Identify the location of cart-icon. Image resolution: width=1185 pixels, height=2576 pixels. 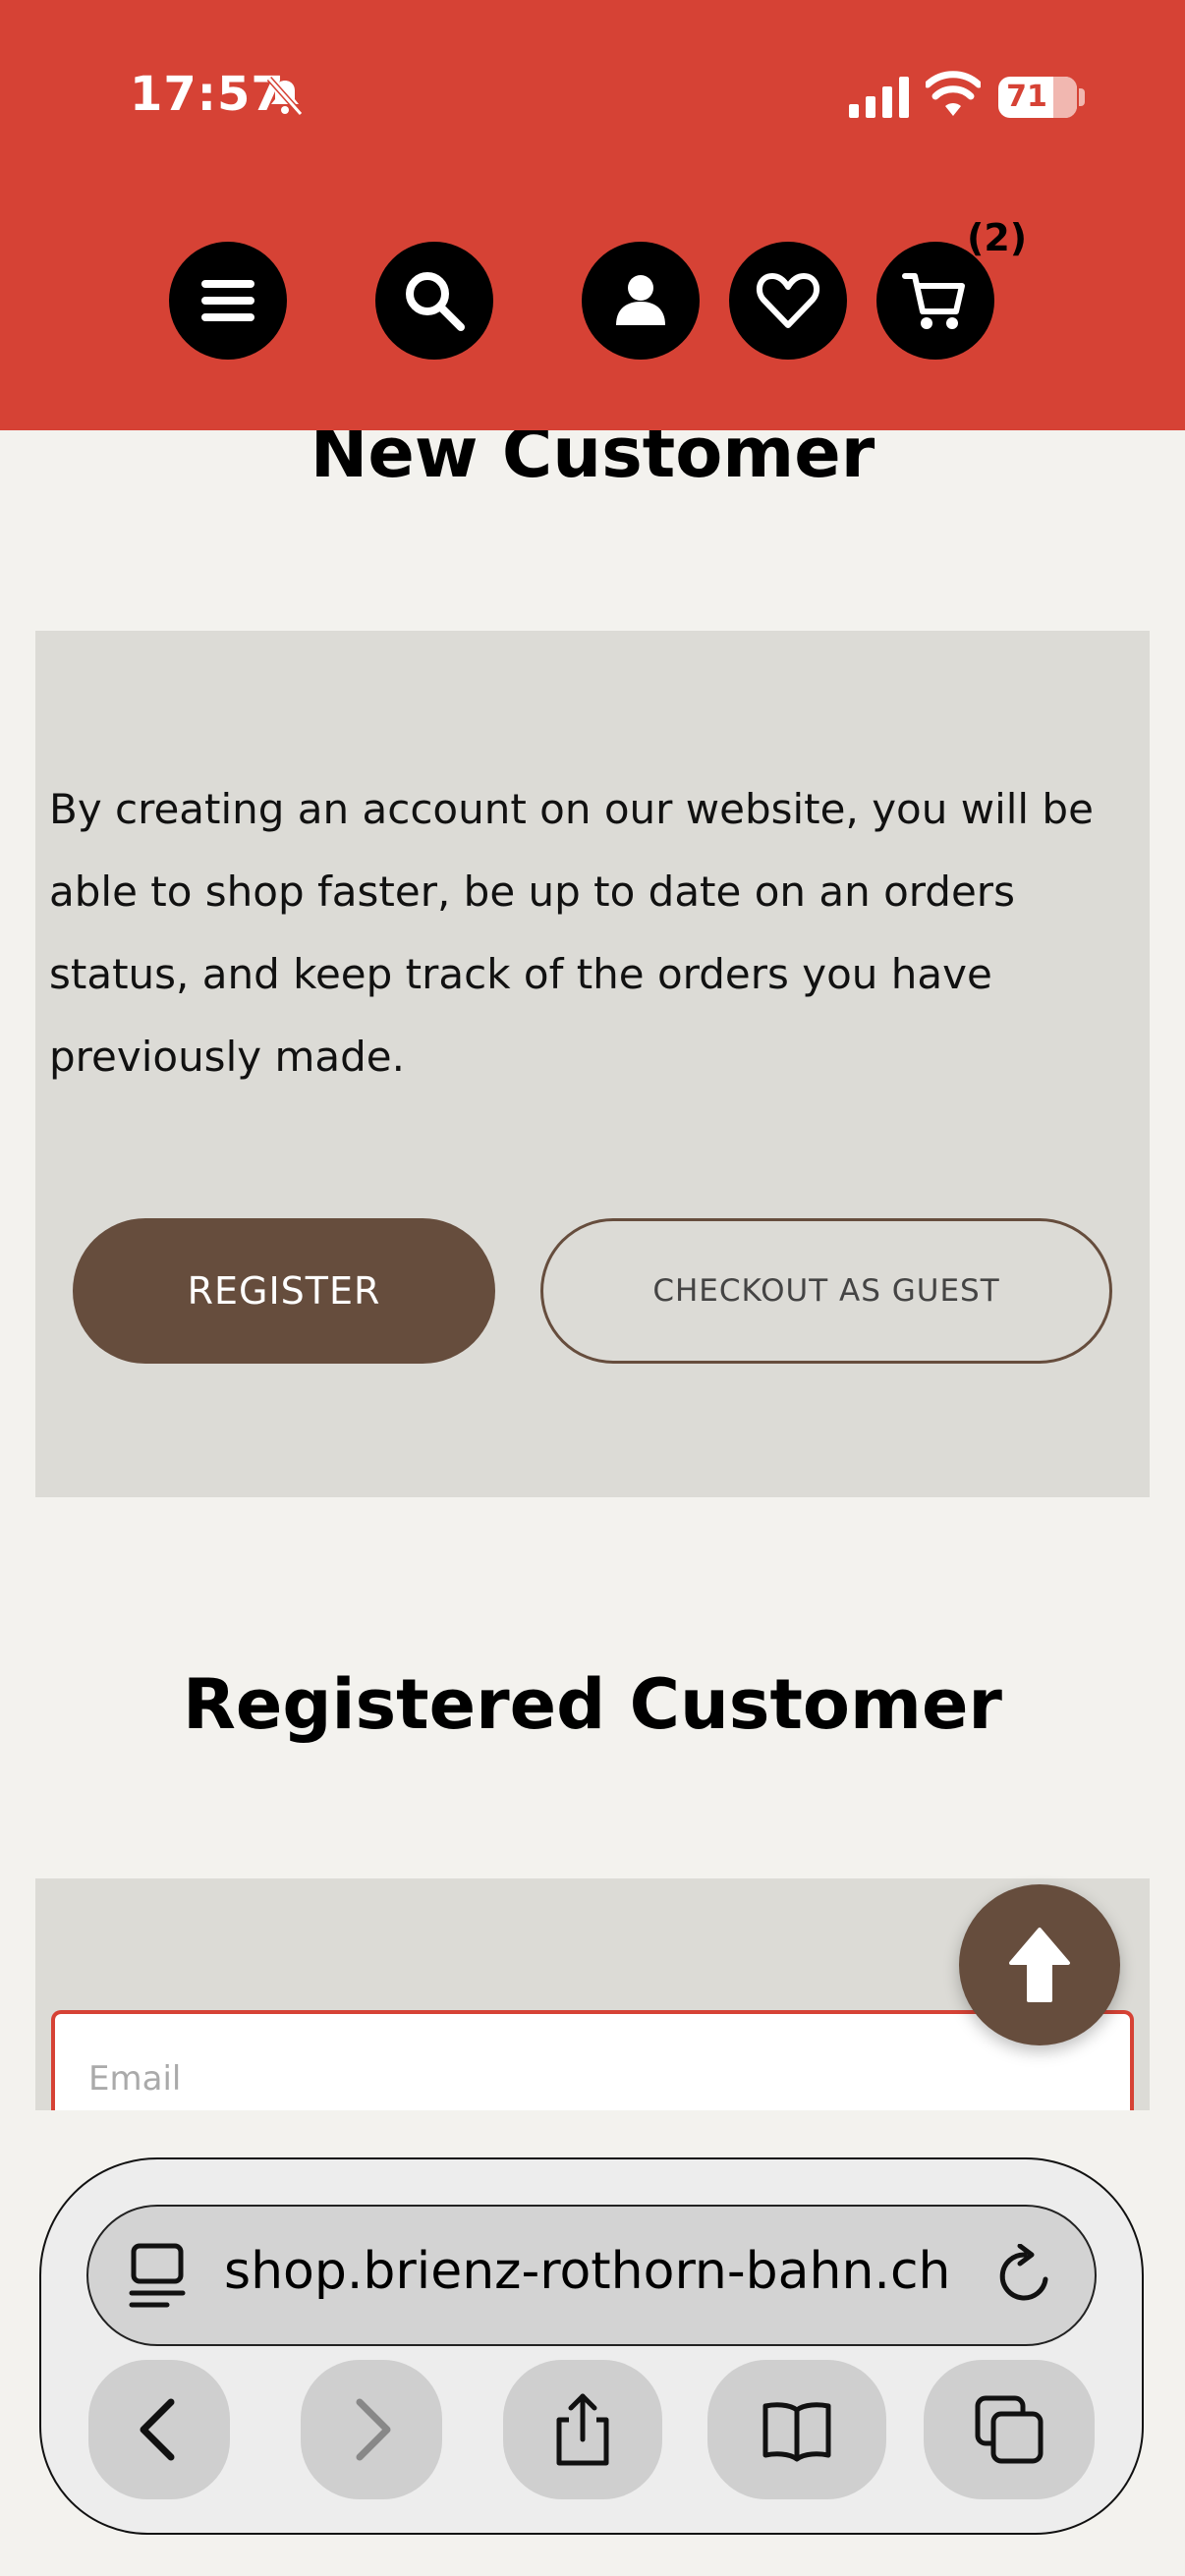
(934, 301).